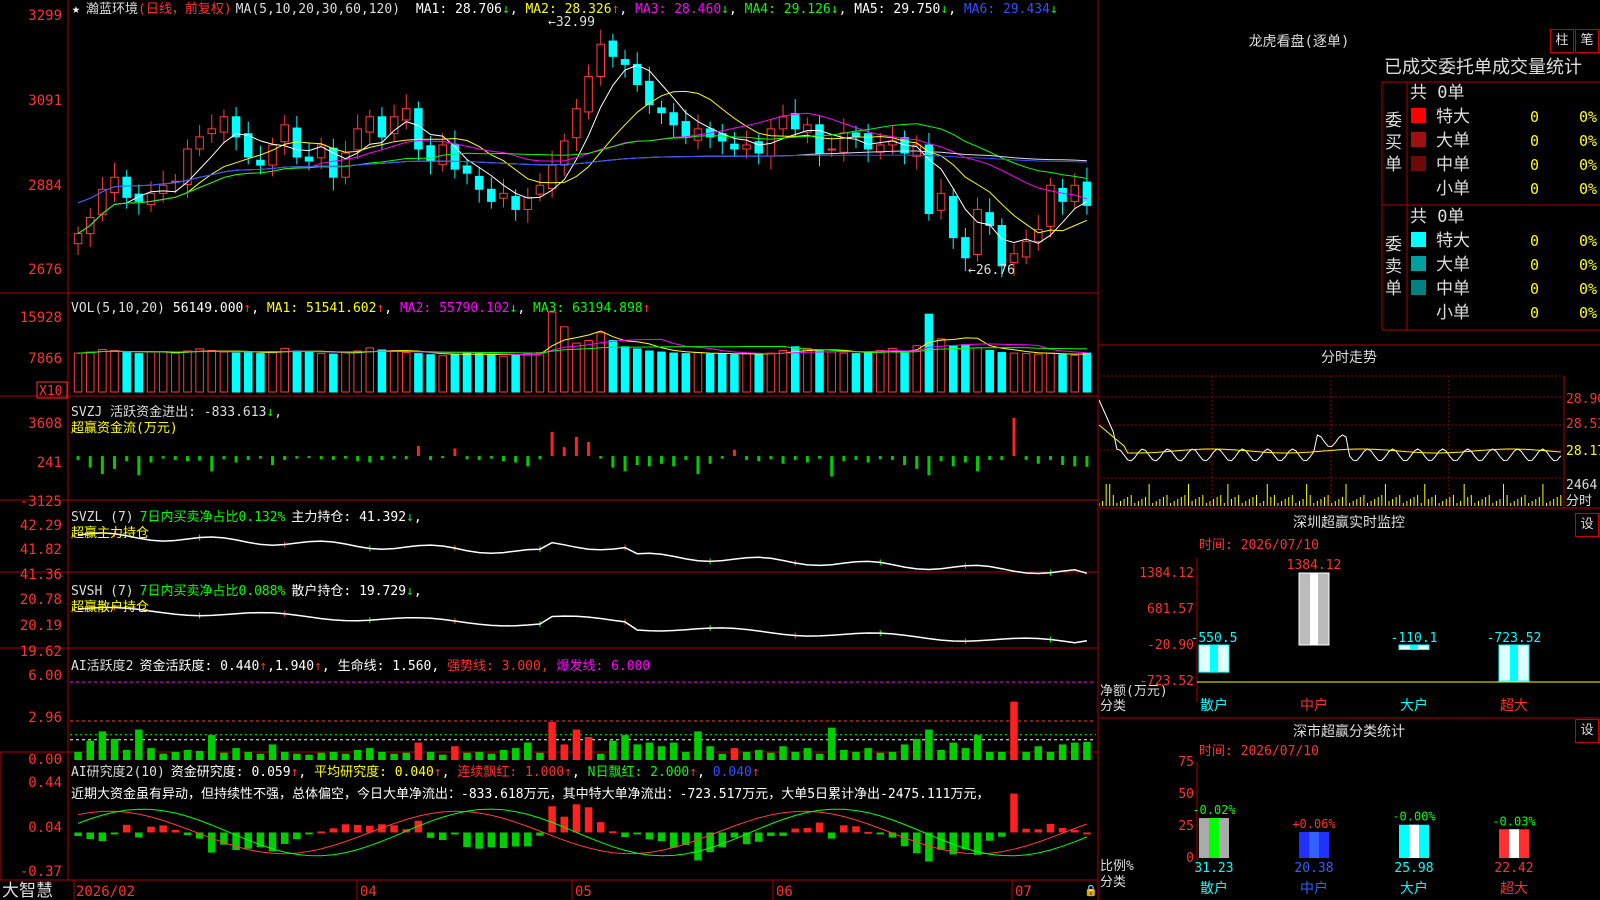 The height and width of the screenshot is (900, 1600). I want to click on sz-stats-ytick: 25, so click(1186, 826).